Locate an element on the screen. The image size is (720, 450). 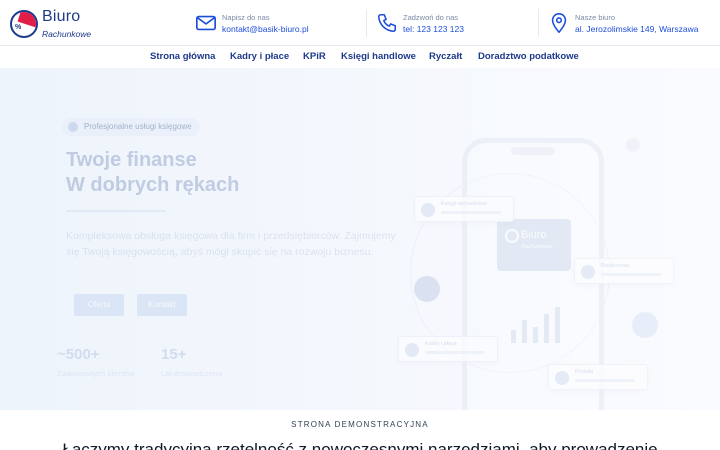
logo-subtitle: Rachunkowe is located at coordinates (67, 34).